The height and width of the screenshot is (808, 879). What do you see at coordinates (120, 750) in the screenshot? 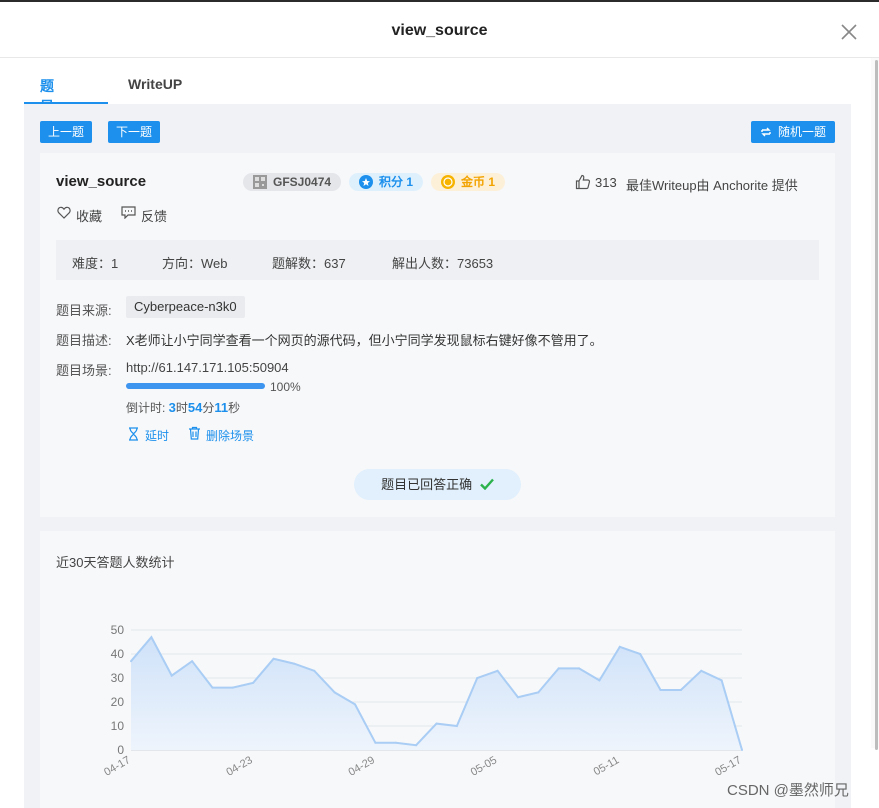
I see `y-tick-label: 0` at bounding box center [120, 750].